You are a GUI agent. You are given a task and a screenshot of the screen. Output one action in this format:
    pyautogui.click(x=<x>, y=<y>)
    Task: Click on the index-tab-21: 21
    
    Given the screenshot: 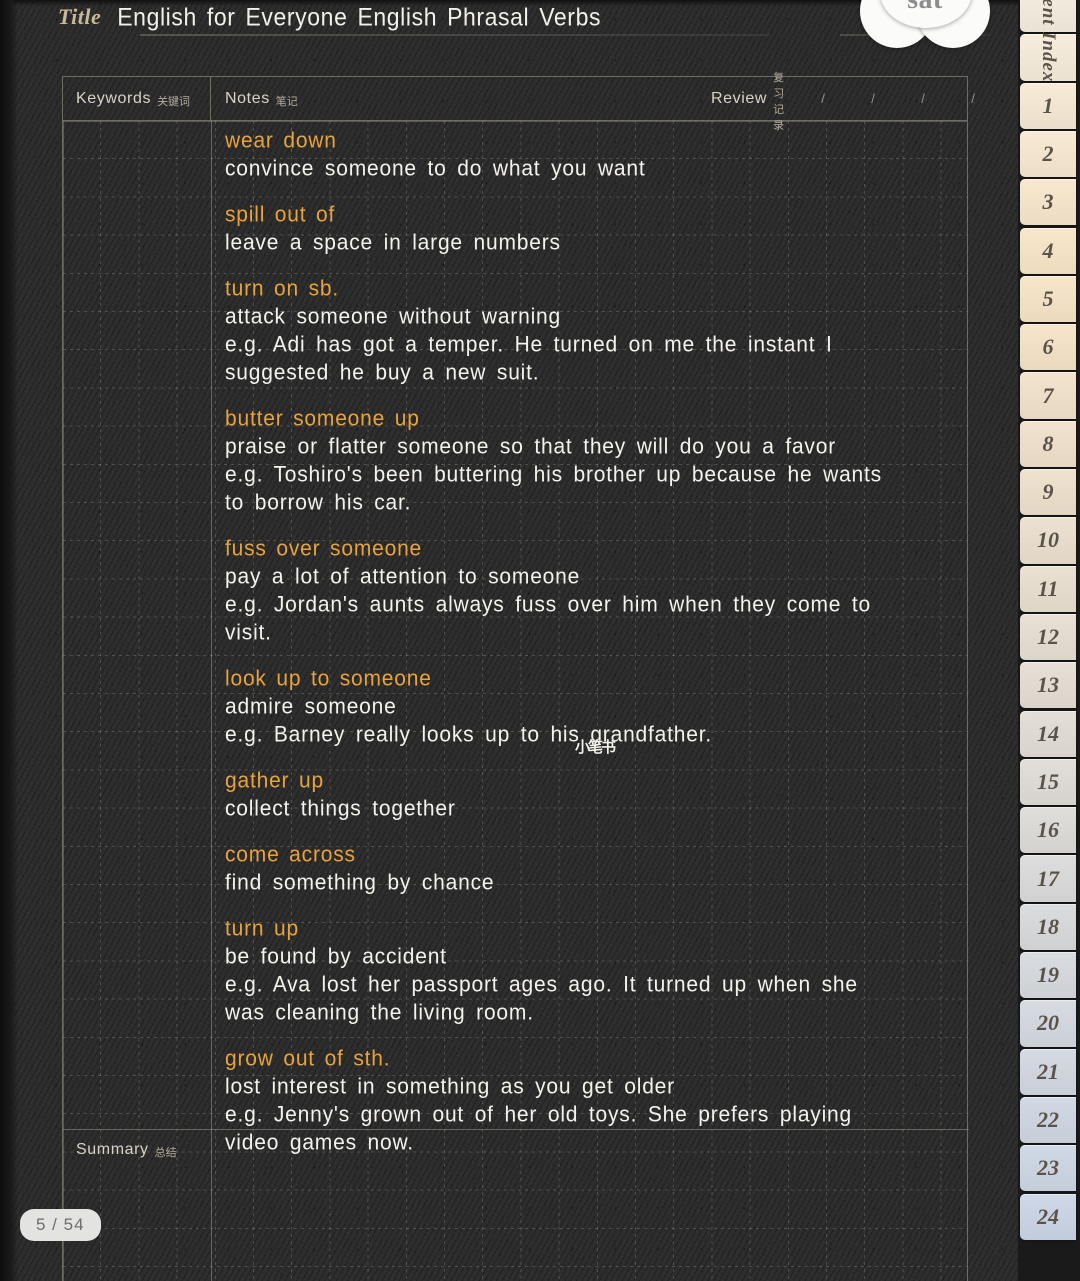 What is the action you would take?
    pyautogui.click(x=1048, y=1071)
    